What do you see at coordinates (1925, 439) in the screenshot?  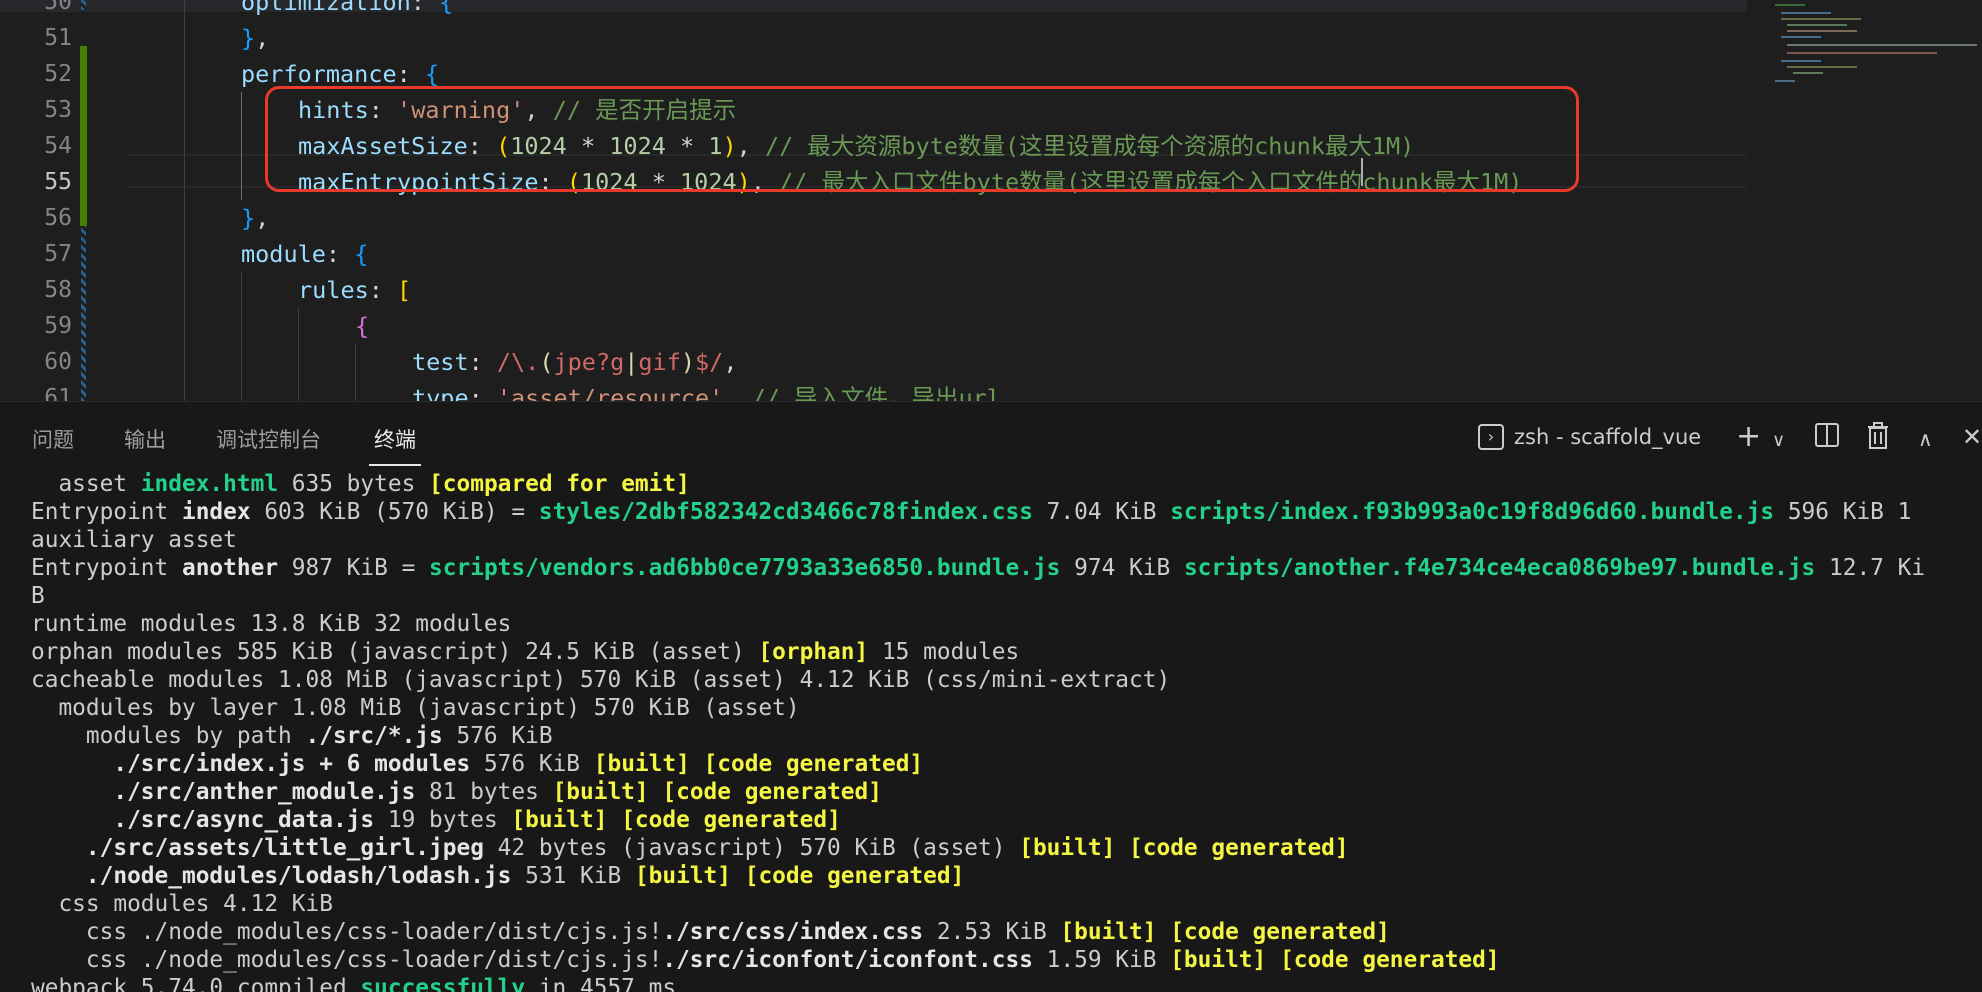 I see `chevron-up-icon: ∧` at bounding box center [1925, 439].